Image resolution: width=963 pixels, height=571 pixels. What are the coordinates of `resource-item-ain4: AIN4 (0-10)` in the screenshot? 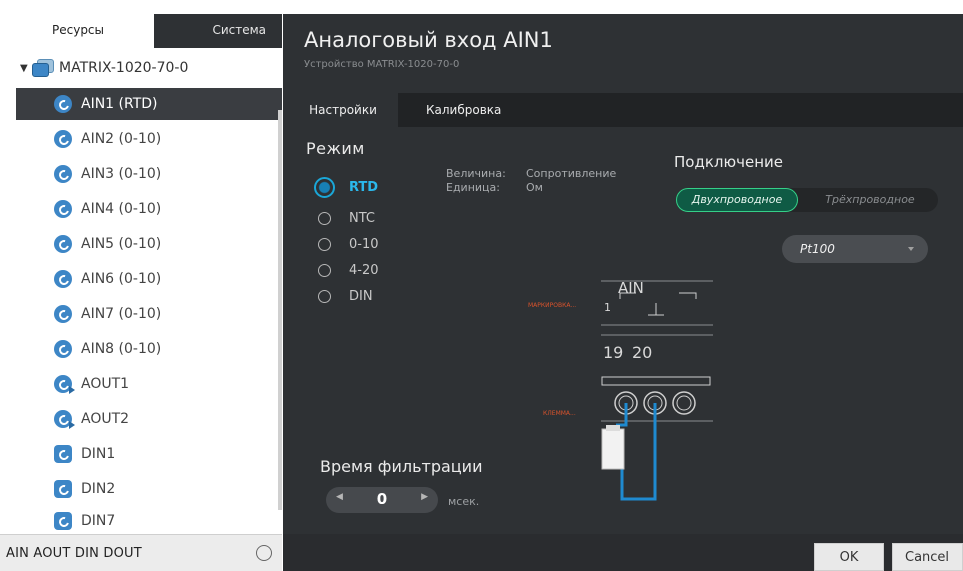 It's located at (149, 209).